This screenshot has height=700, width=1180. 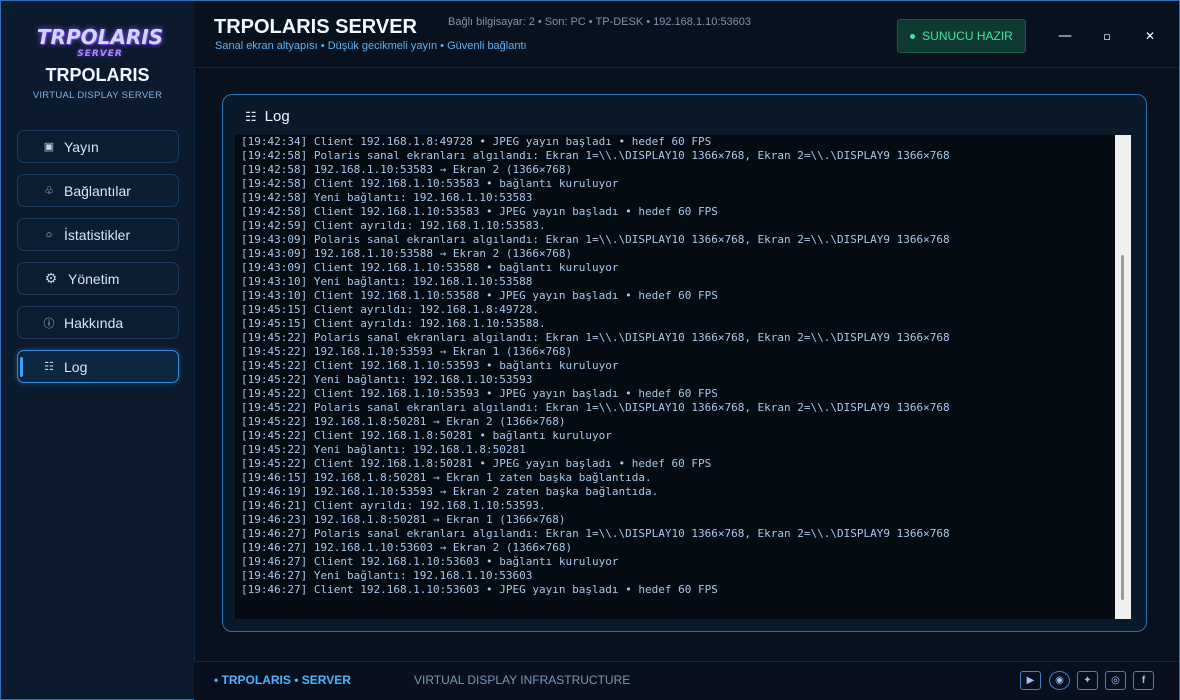 I want to click on youtube-icon: ▶, so click(x=1030, y=680).